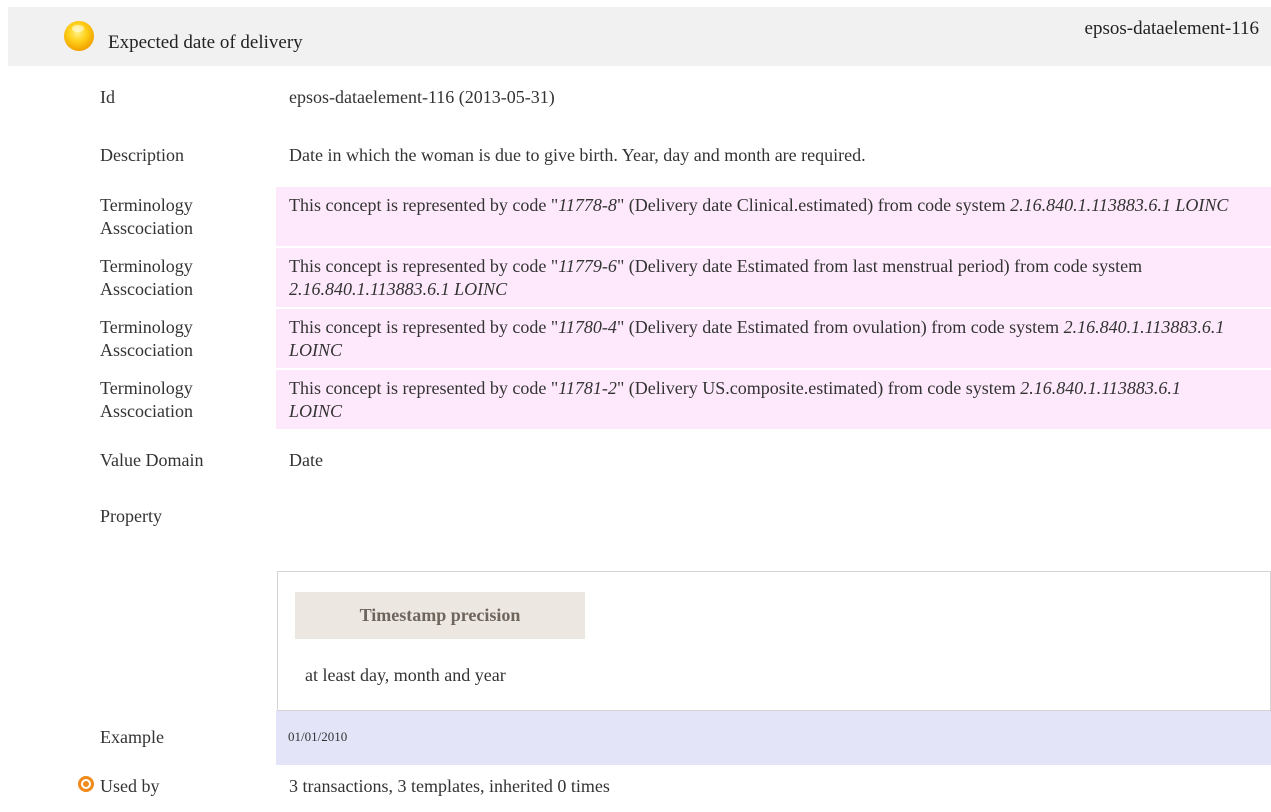 This screenshot has width=1271, height=812. What do you see at coordinates (205, 42) in the screenshot?
I see `concept-title: Expected date of delivery` at bounding box center [205, 42].